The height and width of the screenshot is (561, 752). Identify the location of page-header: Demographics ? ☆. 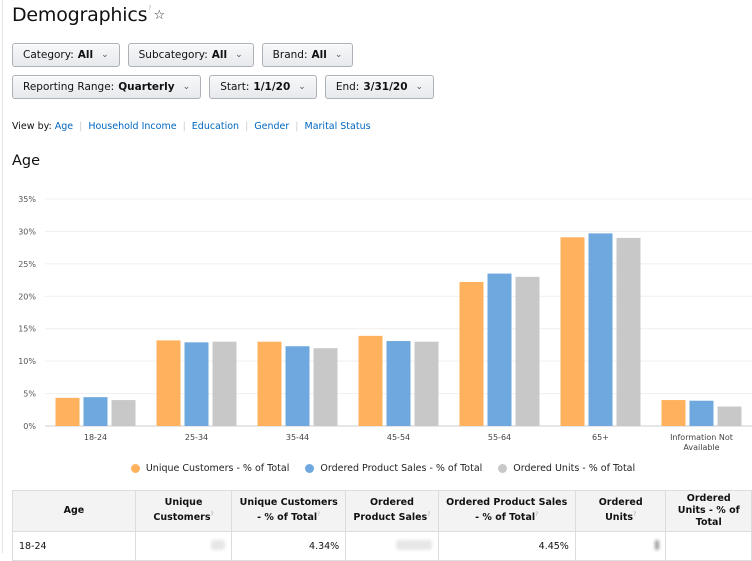
(88, 15).